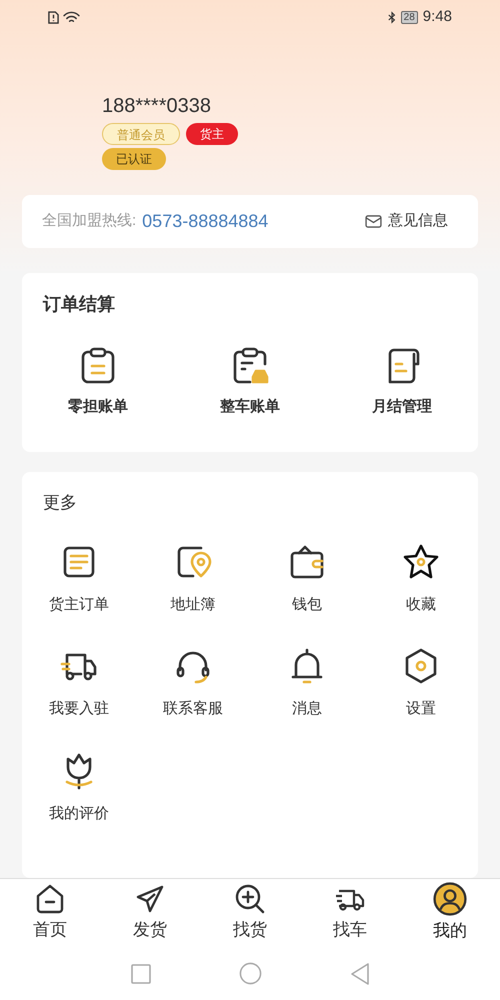  I want to click on search-icon, so click(250, 898).